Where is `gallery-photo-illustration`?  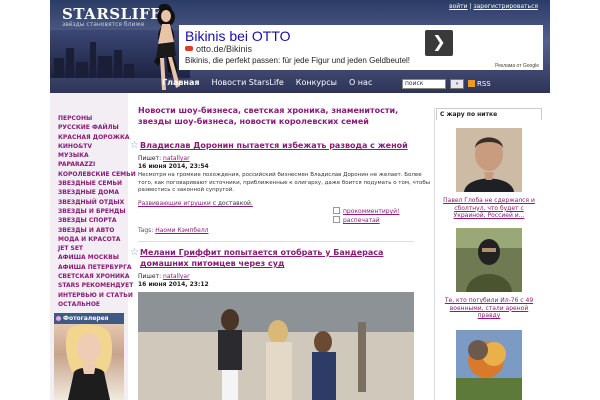 gallery-photo-illustration is located at coordinates (89, 362).